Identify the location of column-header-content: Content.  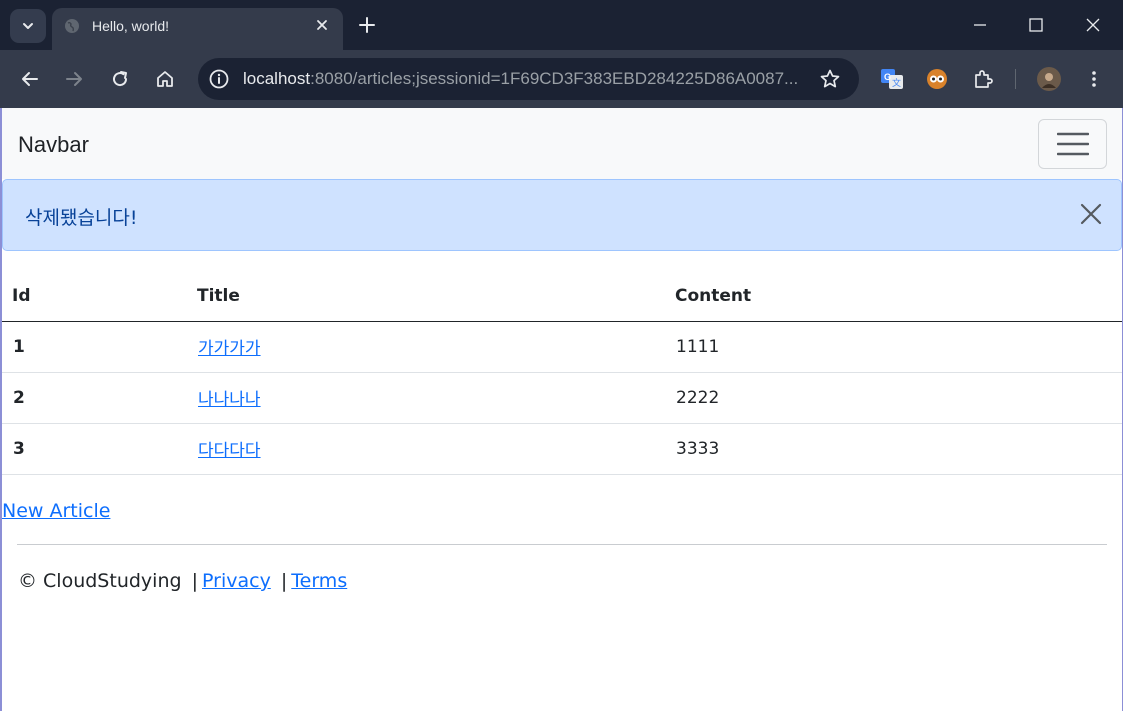
(893, 296).